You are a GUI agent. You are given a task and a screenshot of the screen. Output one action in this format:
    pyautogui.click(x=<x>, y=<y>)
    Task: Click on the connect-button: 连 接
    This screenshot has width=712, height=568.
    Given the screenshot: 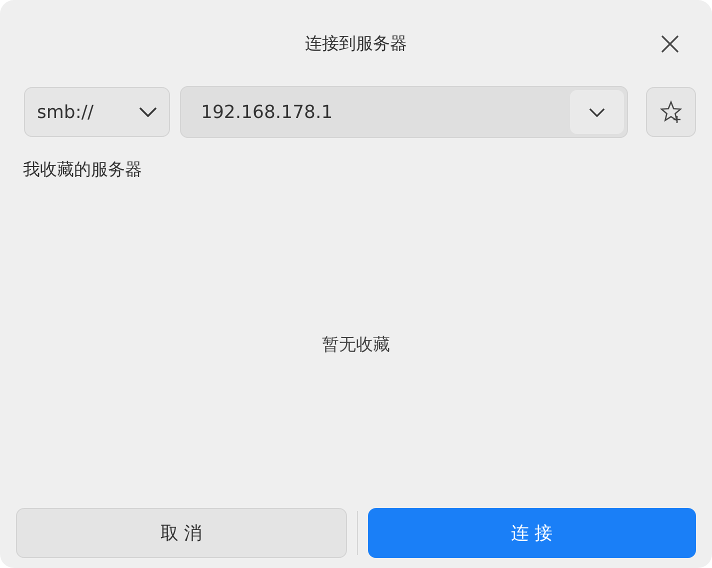 What is the action you would take?
    pyautogui.click(x=532, y=533)
    